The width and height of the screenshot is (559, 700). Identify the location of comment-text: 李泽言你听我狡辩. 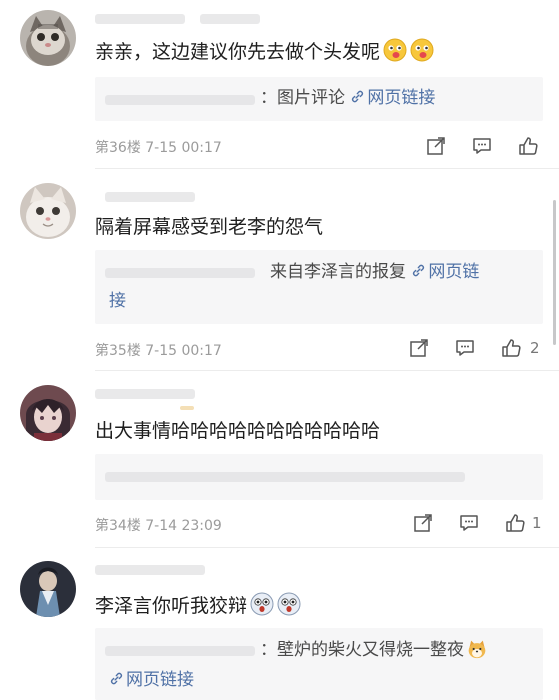
(198, 605).